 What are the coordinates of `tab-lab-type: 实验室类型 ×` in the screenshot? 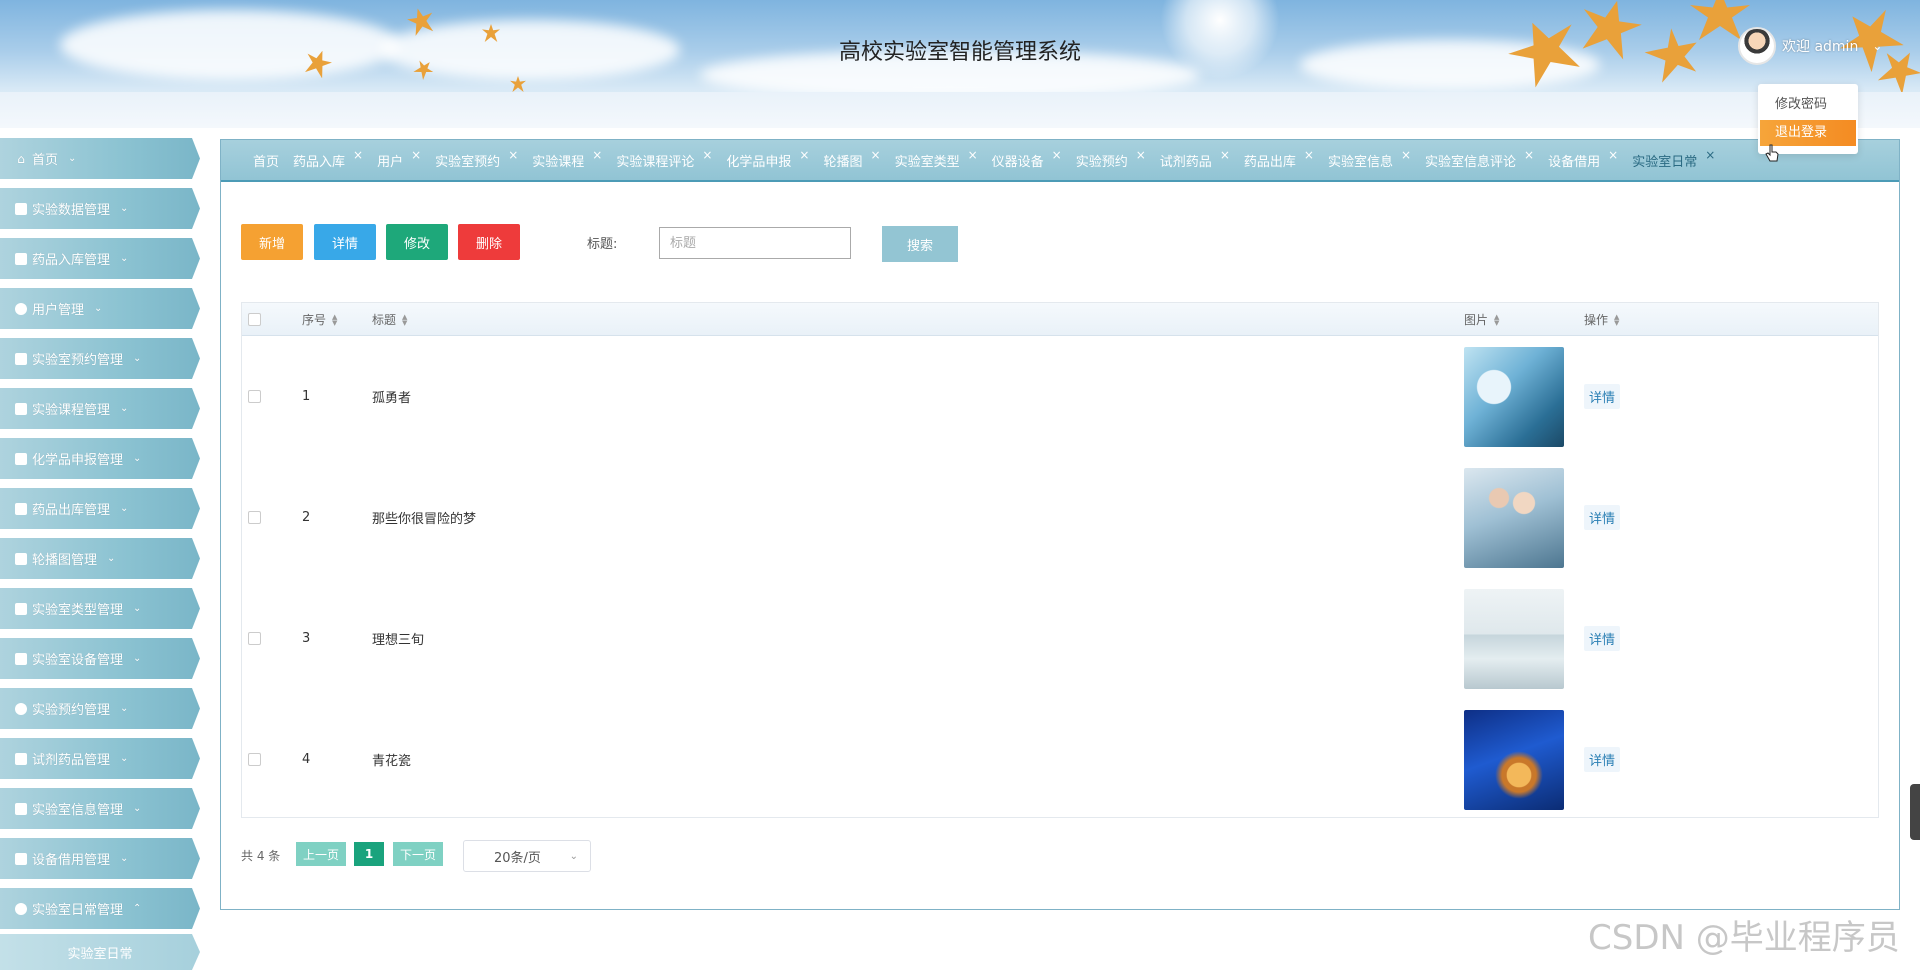 It's located at (936, 159).